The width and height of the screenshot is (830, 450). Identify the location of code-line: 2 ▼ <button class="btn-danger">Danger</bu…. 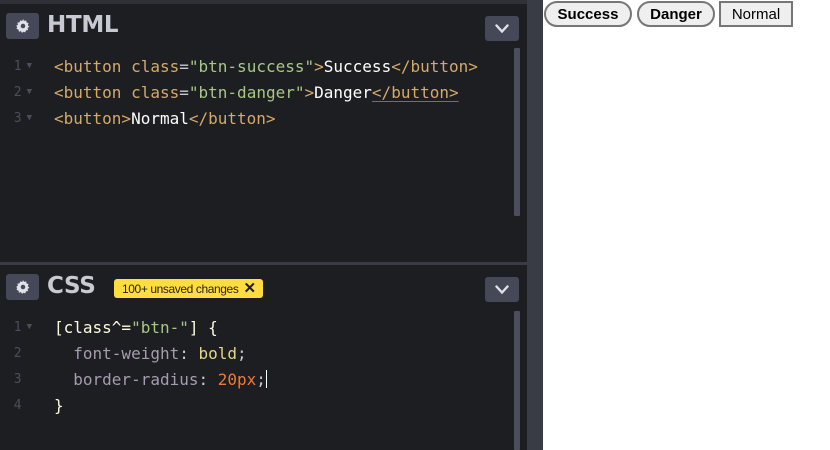
(257, 93).